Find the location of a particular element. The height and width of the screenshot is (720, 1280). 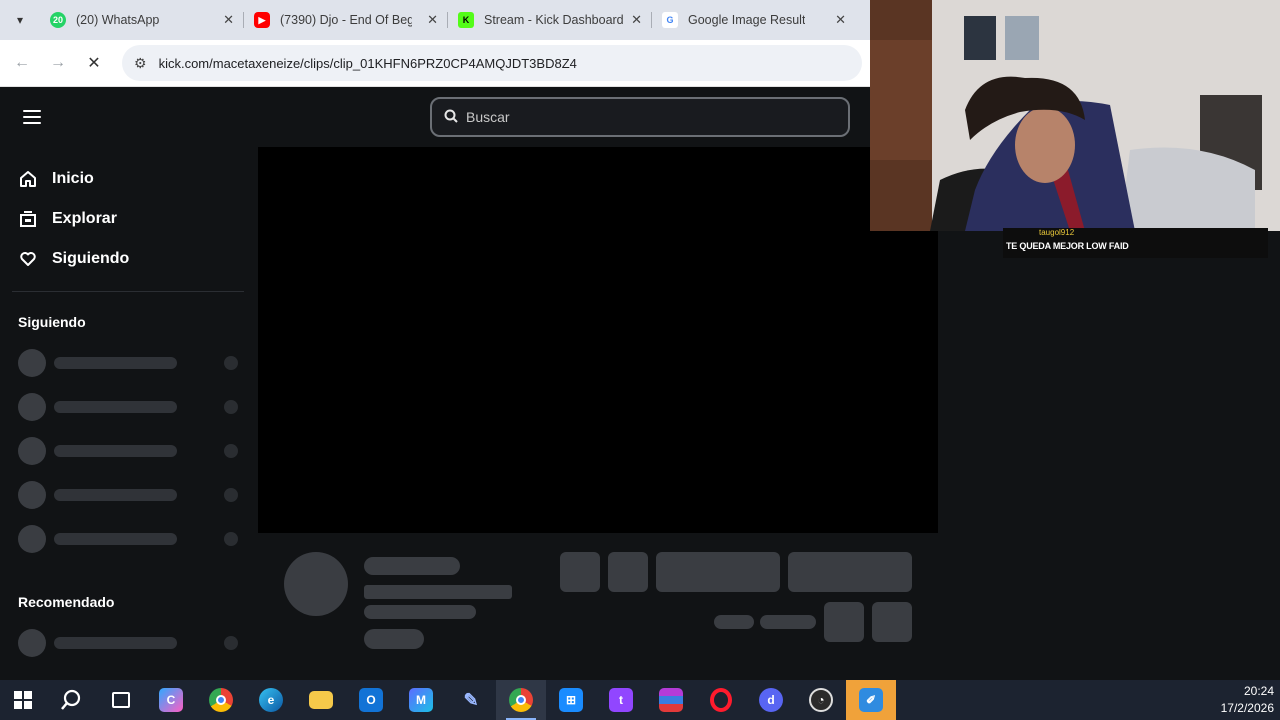

clock-date: 17/2/2026 is located at coordinates (1247, 708).